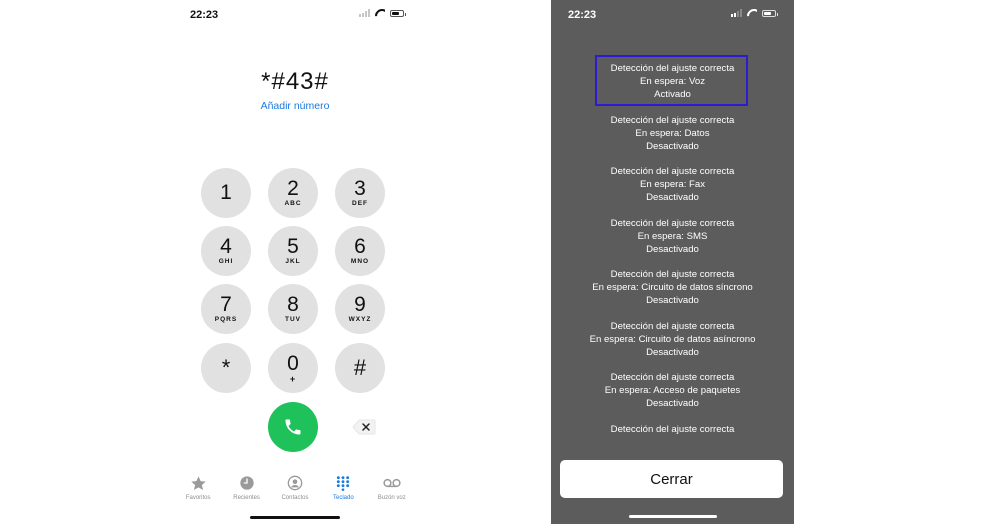 The height and width of the screenshot is (524, 998). What do you see at coordinates (198, 483) in the screenshot?
I see `star-icon` at bounding box center [198, 483].